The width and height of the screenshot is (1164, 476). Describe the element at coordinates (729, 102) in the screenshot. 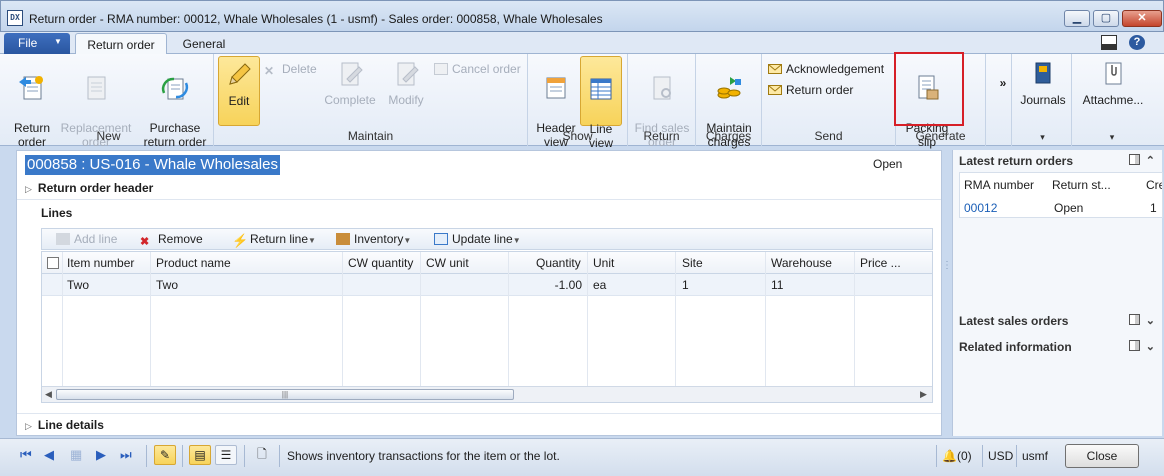

I see `maintain-charges-button: Maintain charges` at that location.